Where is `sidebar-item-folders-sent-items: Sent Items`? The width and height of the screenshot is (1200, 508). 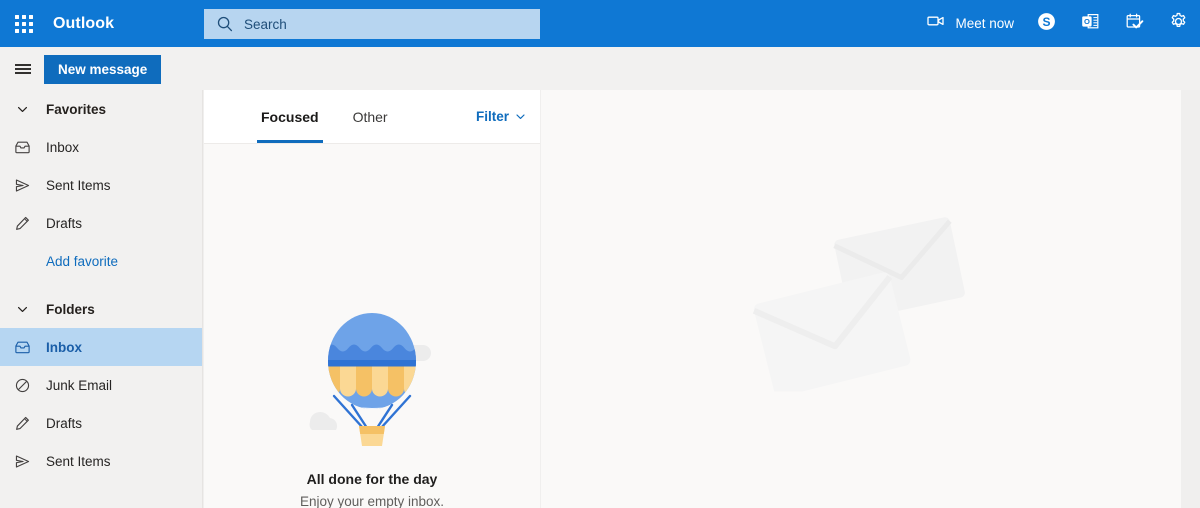
sidebar-item-folders-sent-items: Sent Items is located at coordinates (101, 461).